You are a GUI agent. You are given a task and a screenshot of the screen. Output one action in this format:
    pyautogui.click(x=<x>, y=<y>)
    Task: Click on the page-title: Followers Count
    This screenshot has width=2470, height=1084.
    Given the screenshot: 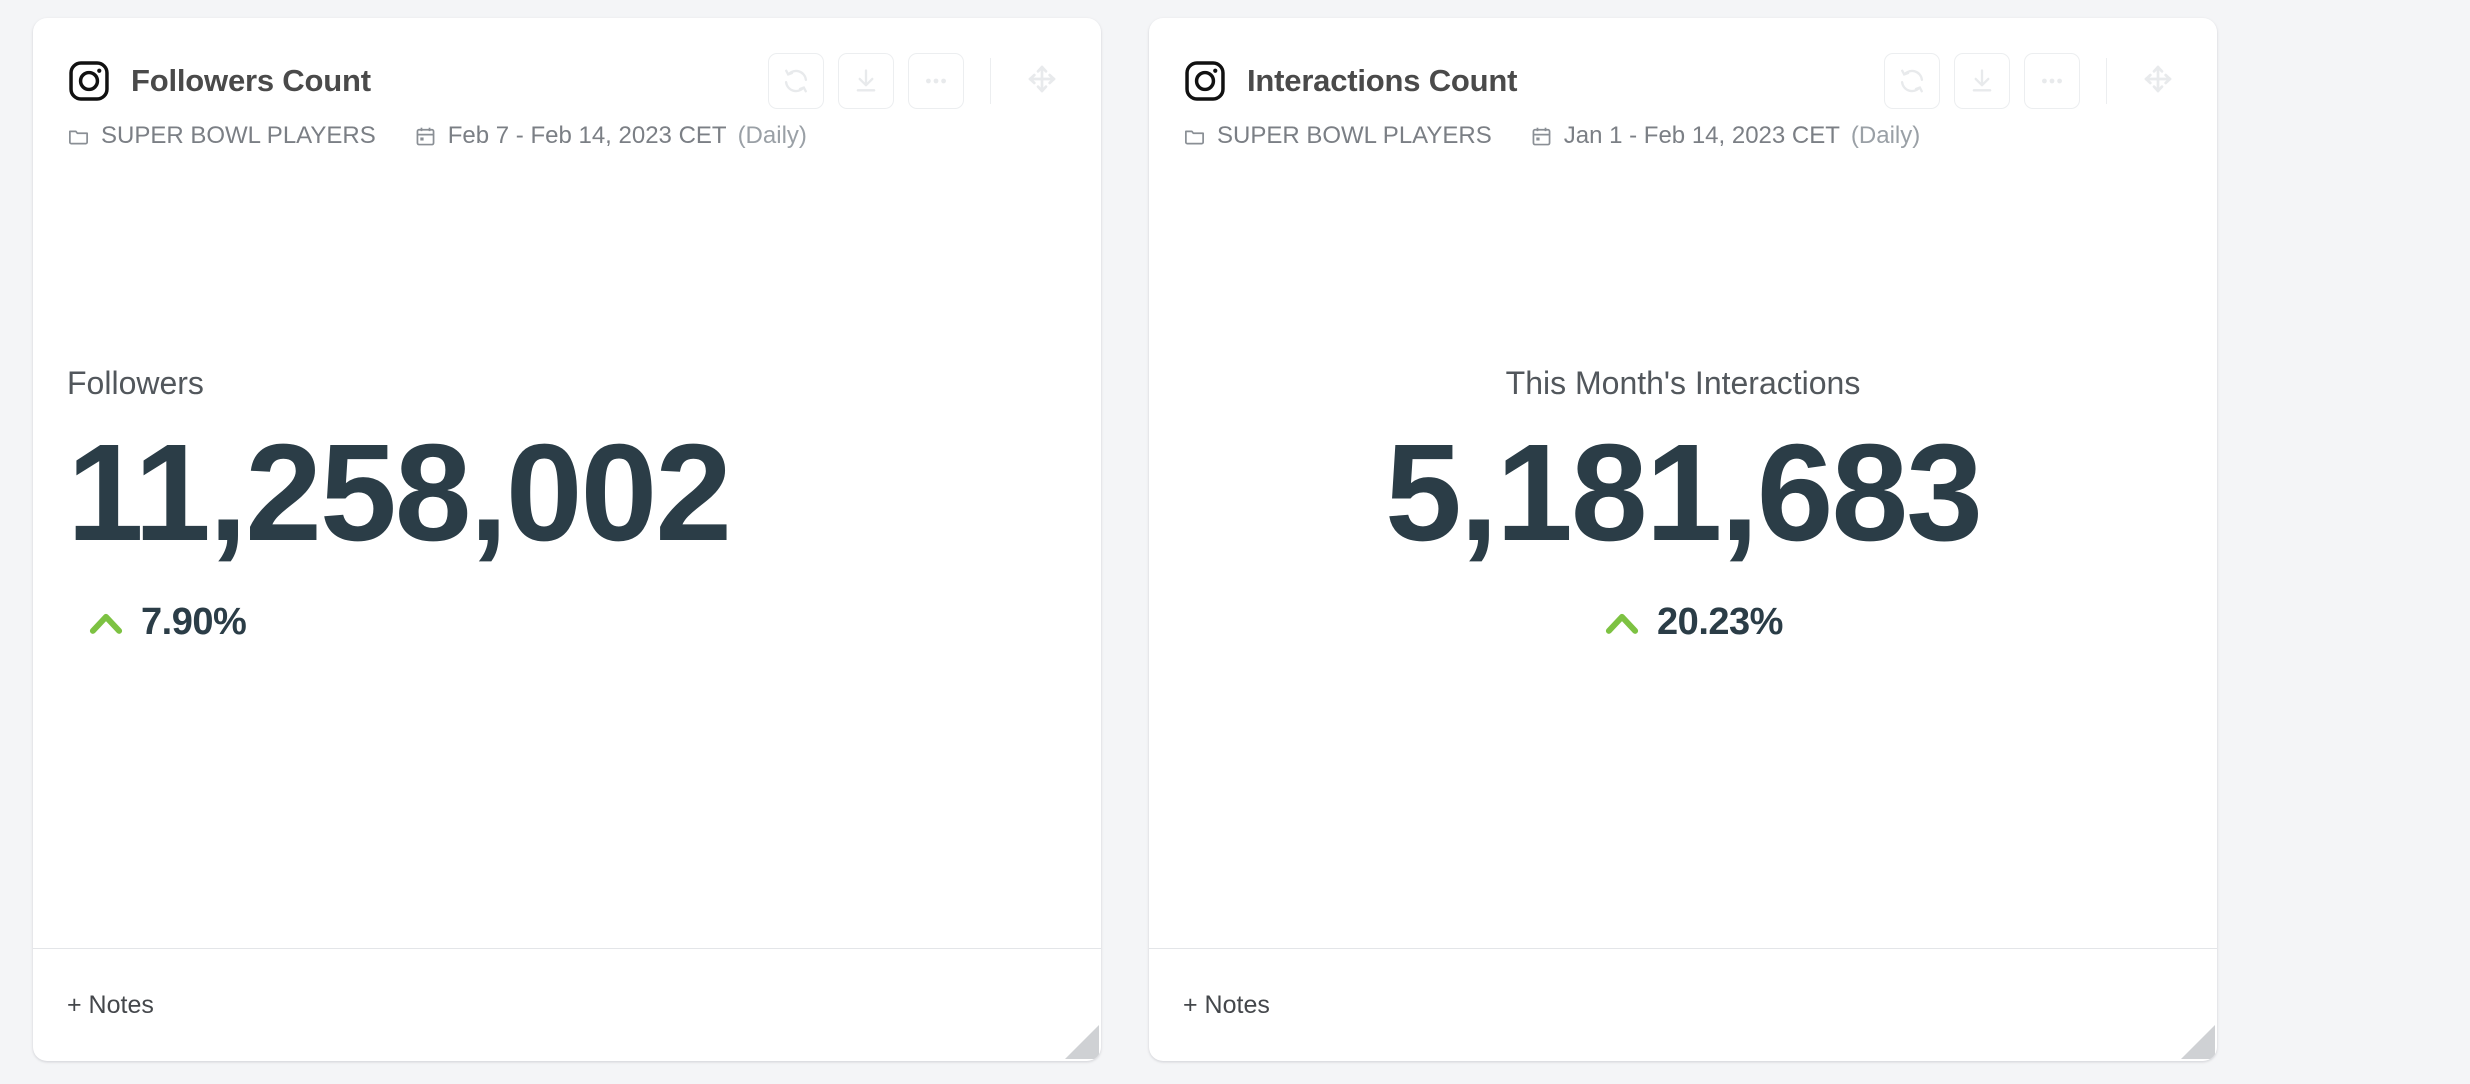 What is the action you would take?
    pyautogui.click(x=251, y=80)
    